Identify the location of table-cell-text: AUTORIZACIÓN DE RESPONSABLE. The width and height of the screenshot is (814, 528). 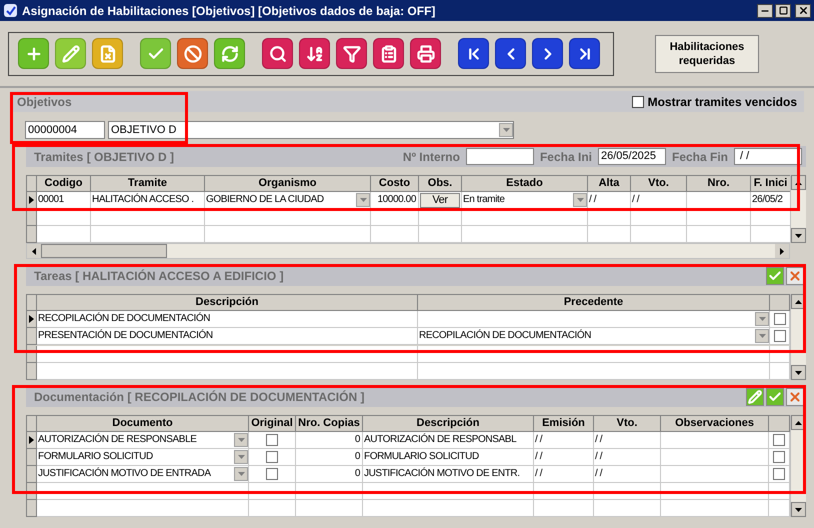
(117, 439).